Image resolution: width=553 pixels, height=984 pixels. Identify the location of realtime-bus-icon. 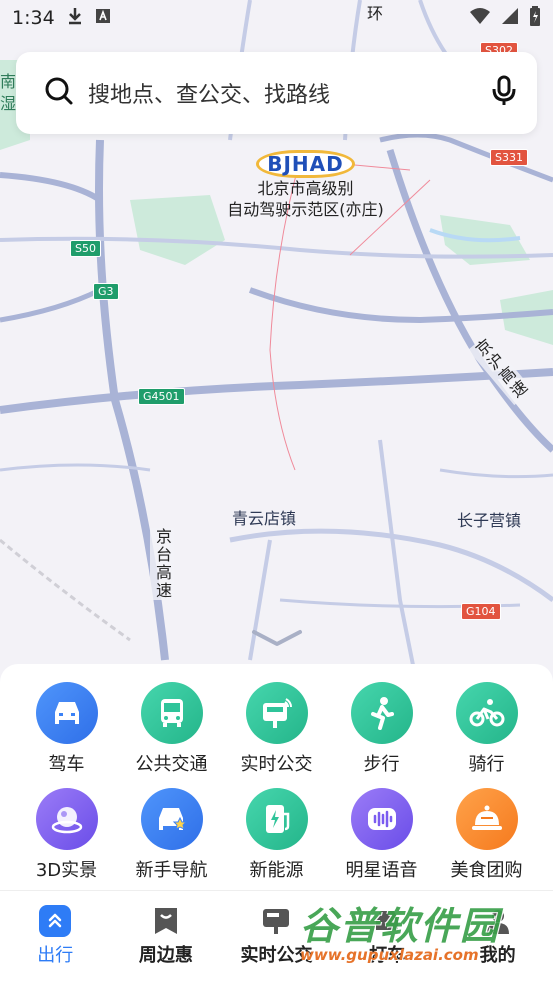
(276, 921).